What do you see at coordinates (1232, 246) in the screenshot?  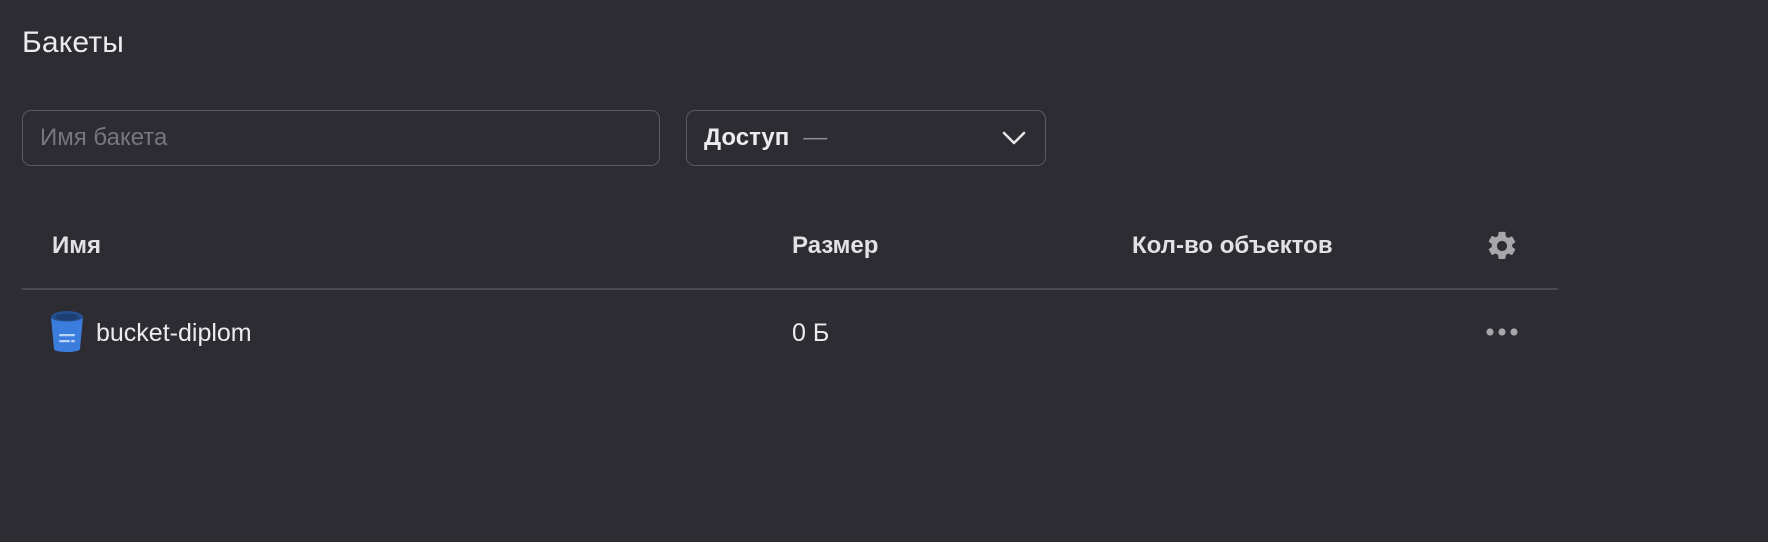 I see `column-header-objects-count: Кол-во объектов` at bounding box center [1232, 246].